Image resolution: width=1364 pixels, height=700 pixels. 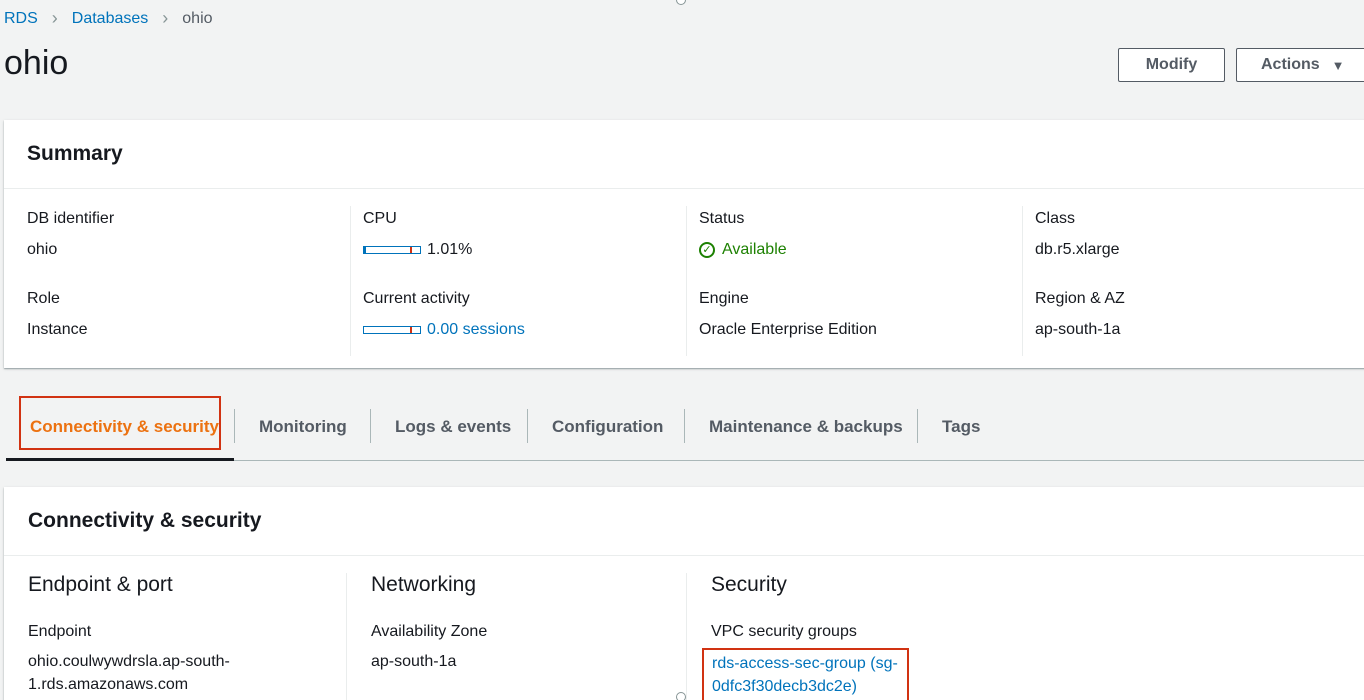 What do you see at coordinates (1078, 329) in the screenshot?
I see `region-value: ap-south-1a` at bounding box center [1078, 329].